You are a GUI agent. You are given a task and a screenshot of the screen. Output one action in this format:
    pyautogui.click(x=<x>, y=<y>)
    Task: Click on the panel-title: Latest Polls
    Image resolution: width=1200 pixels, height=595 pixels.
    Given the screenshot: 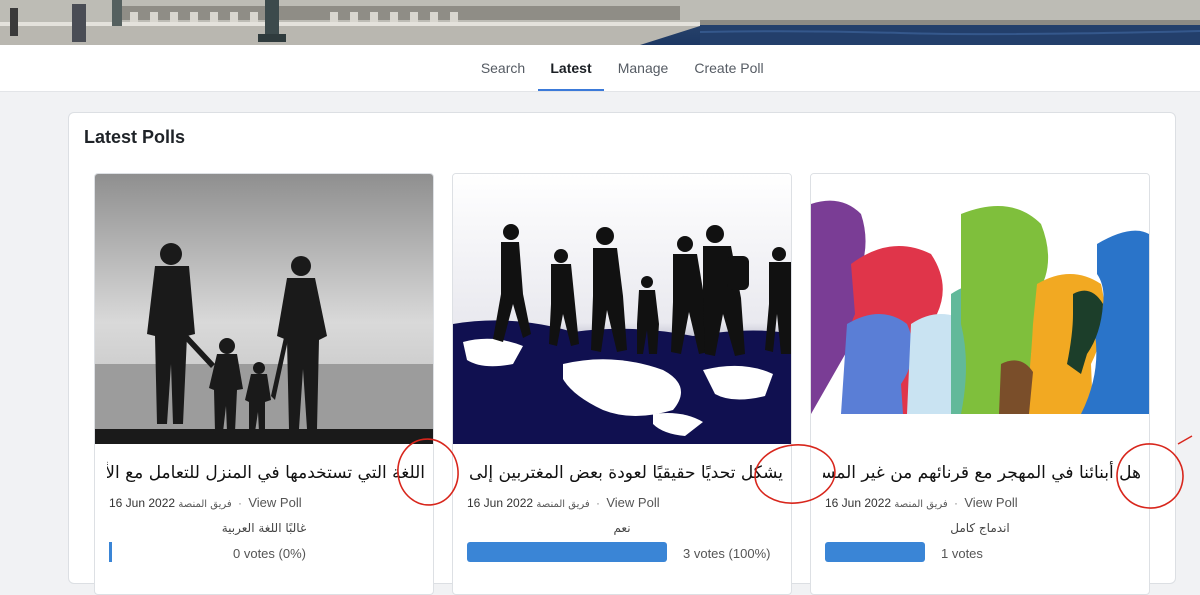 What is the action you would take?
    pyautogui.click(x=135, y=137)
    